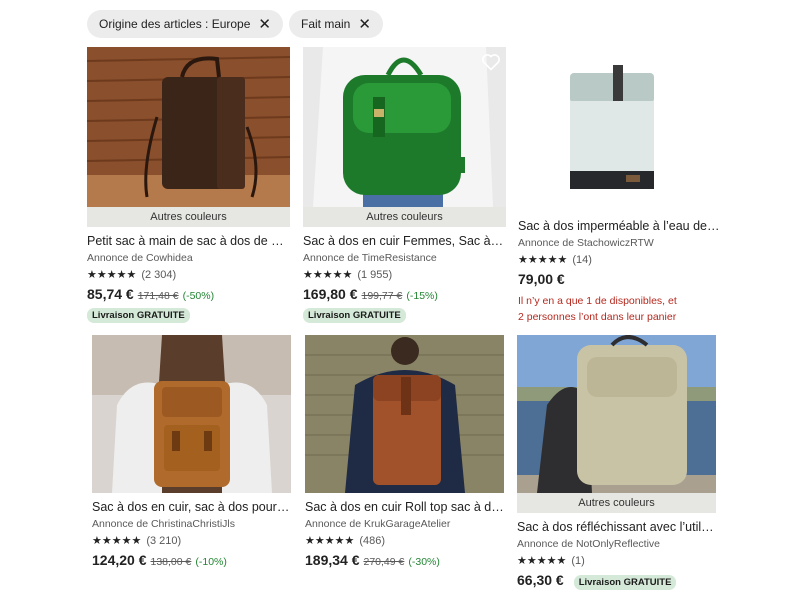 This screenshot has height=590, width=800. I want to click on price: 85,74 €, so click(110, 294).